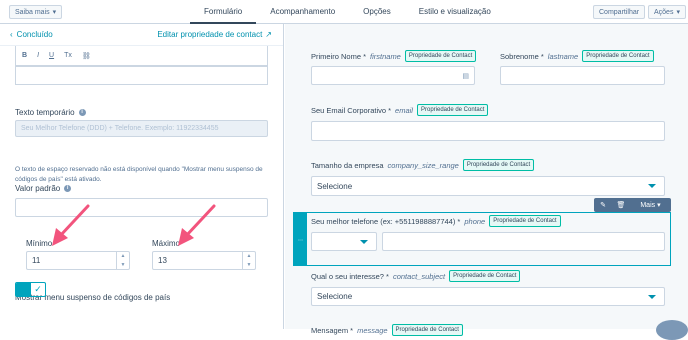 This screenshot has height=340, width=688. What do you see at coordinates (664, 12) in the screenshot?
I see `acoes-label: Ações` at bounding box center [664, 12].